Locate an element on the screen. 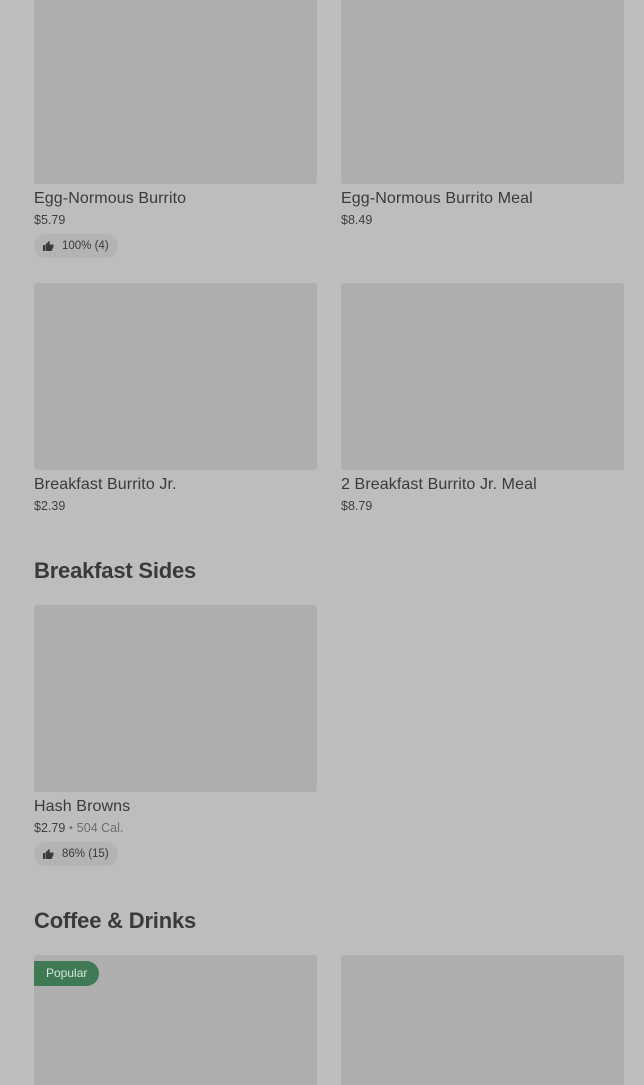 The image size is (644, 1085). item-name: Hash Browns is located at coordinates (82, 806).